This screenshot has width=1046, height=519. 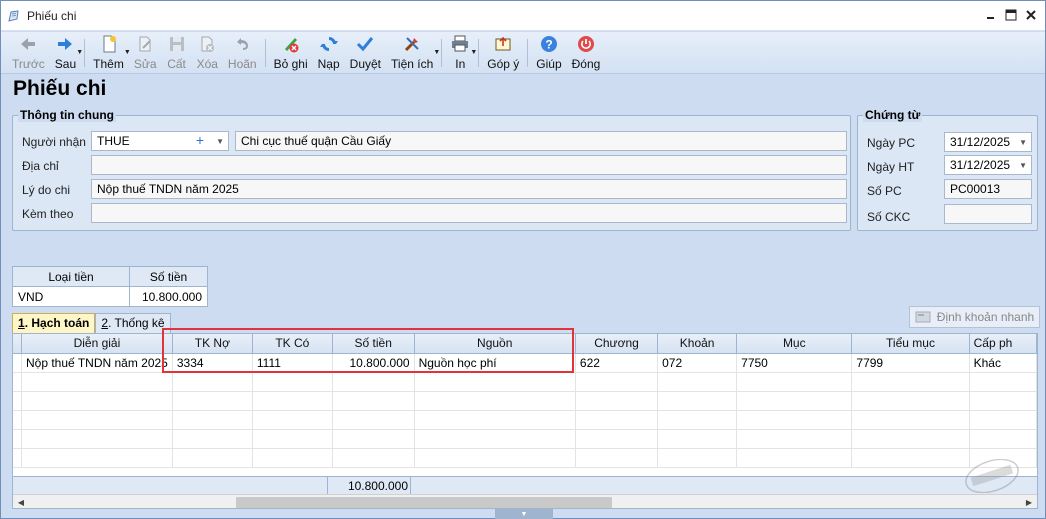 What do you see at coordinates (889, 217) in the screenshot?
I see `so-ckc-label: Số CKC` at bounding box center [889, 217].